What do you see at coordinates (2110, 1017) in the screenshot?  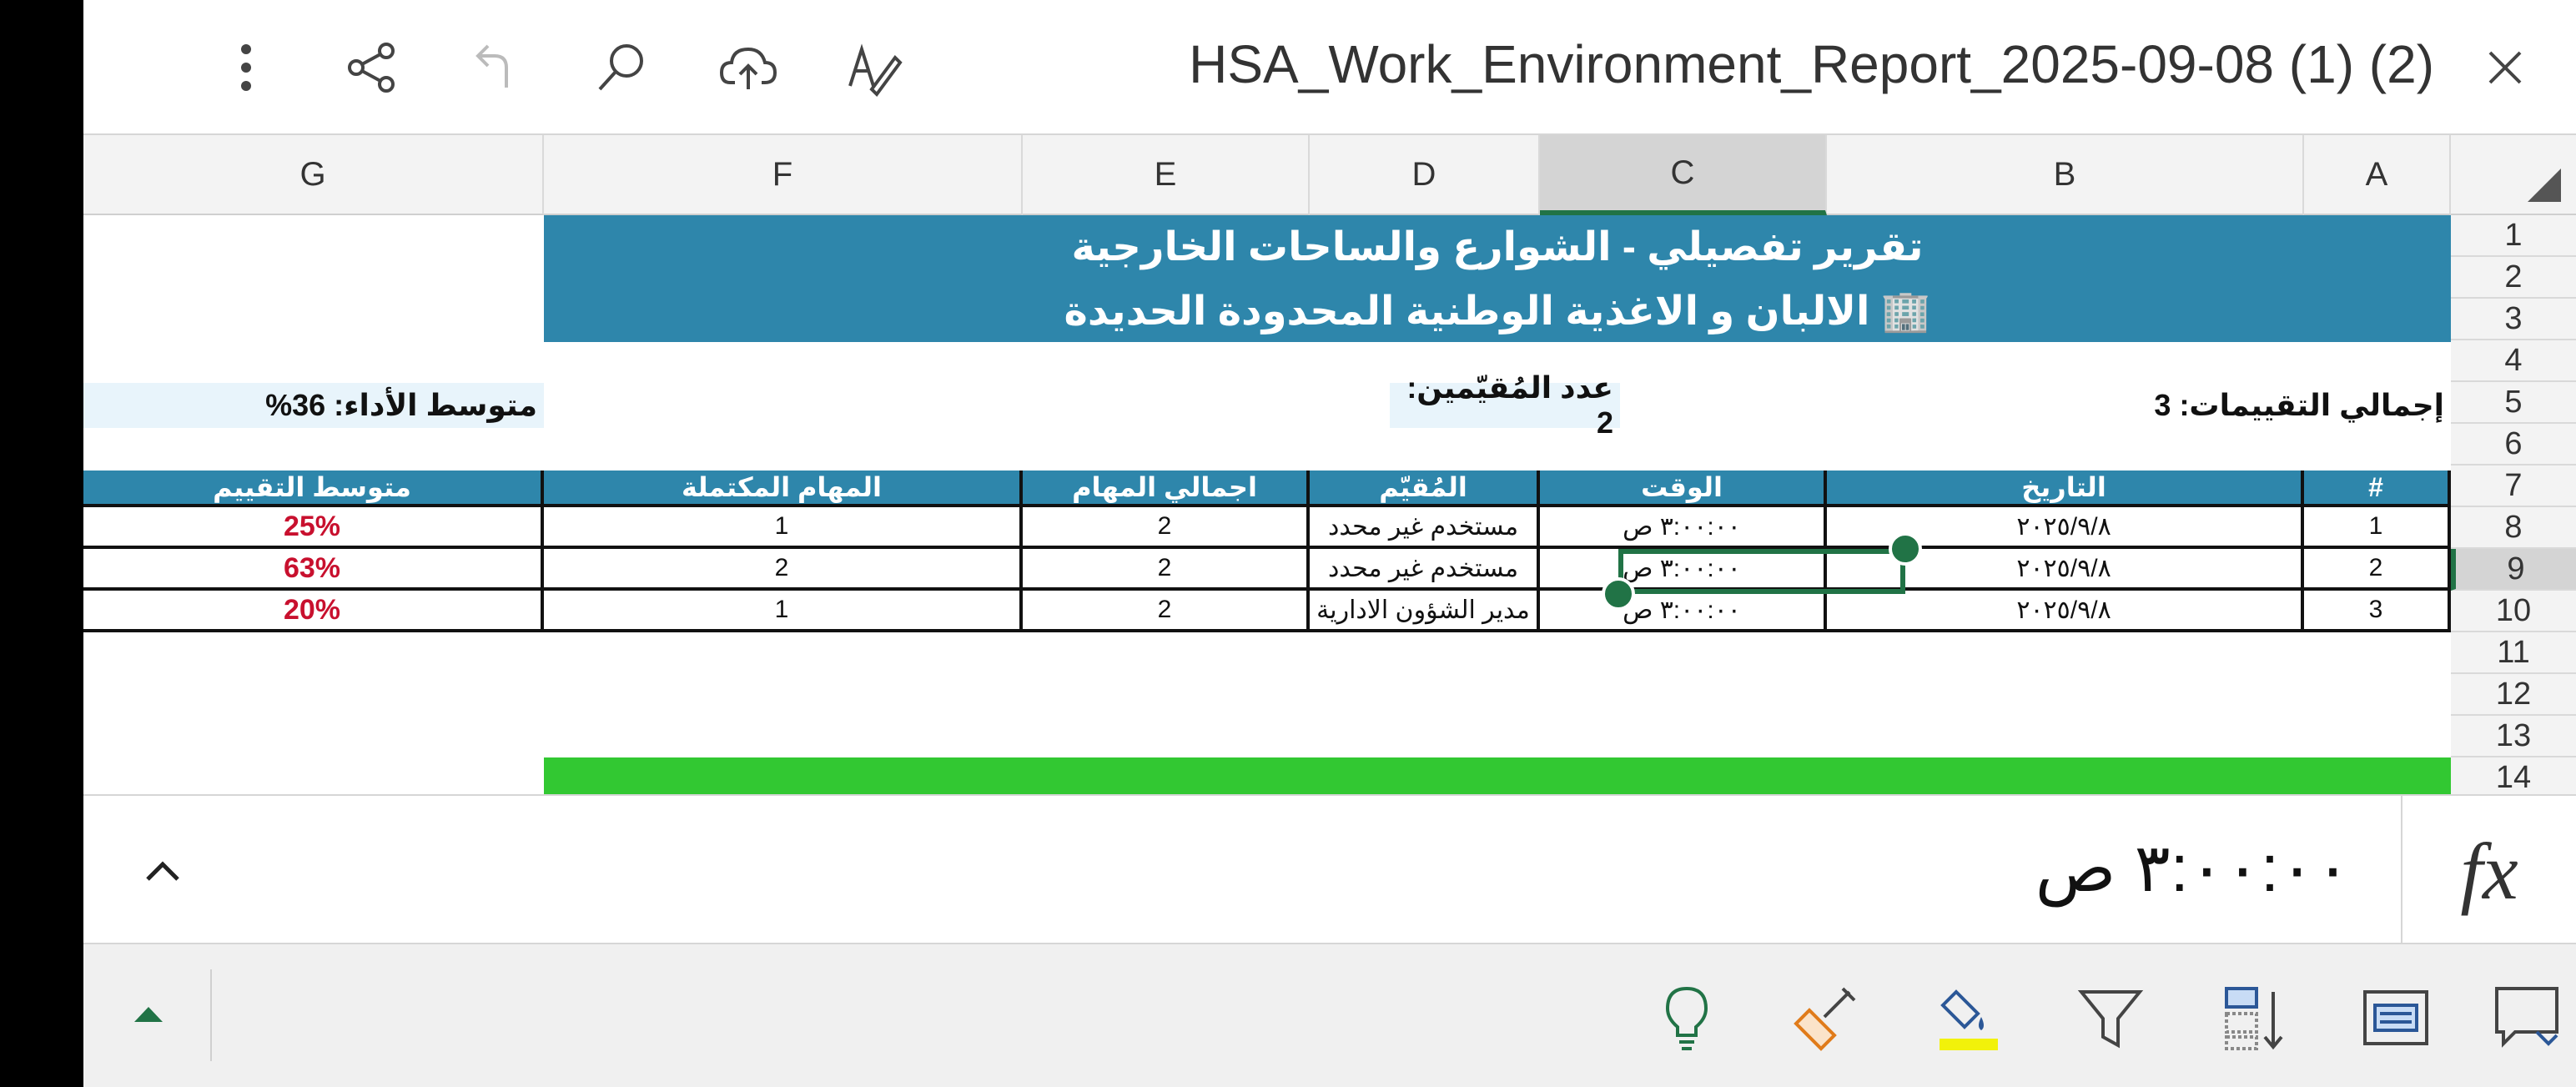 I see `filter-icon` at bounding box center [2110, 1017].